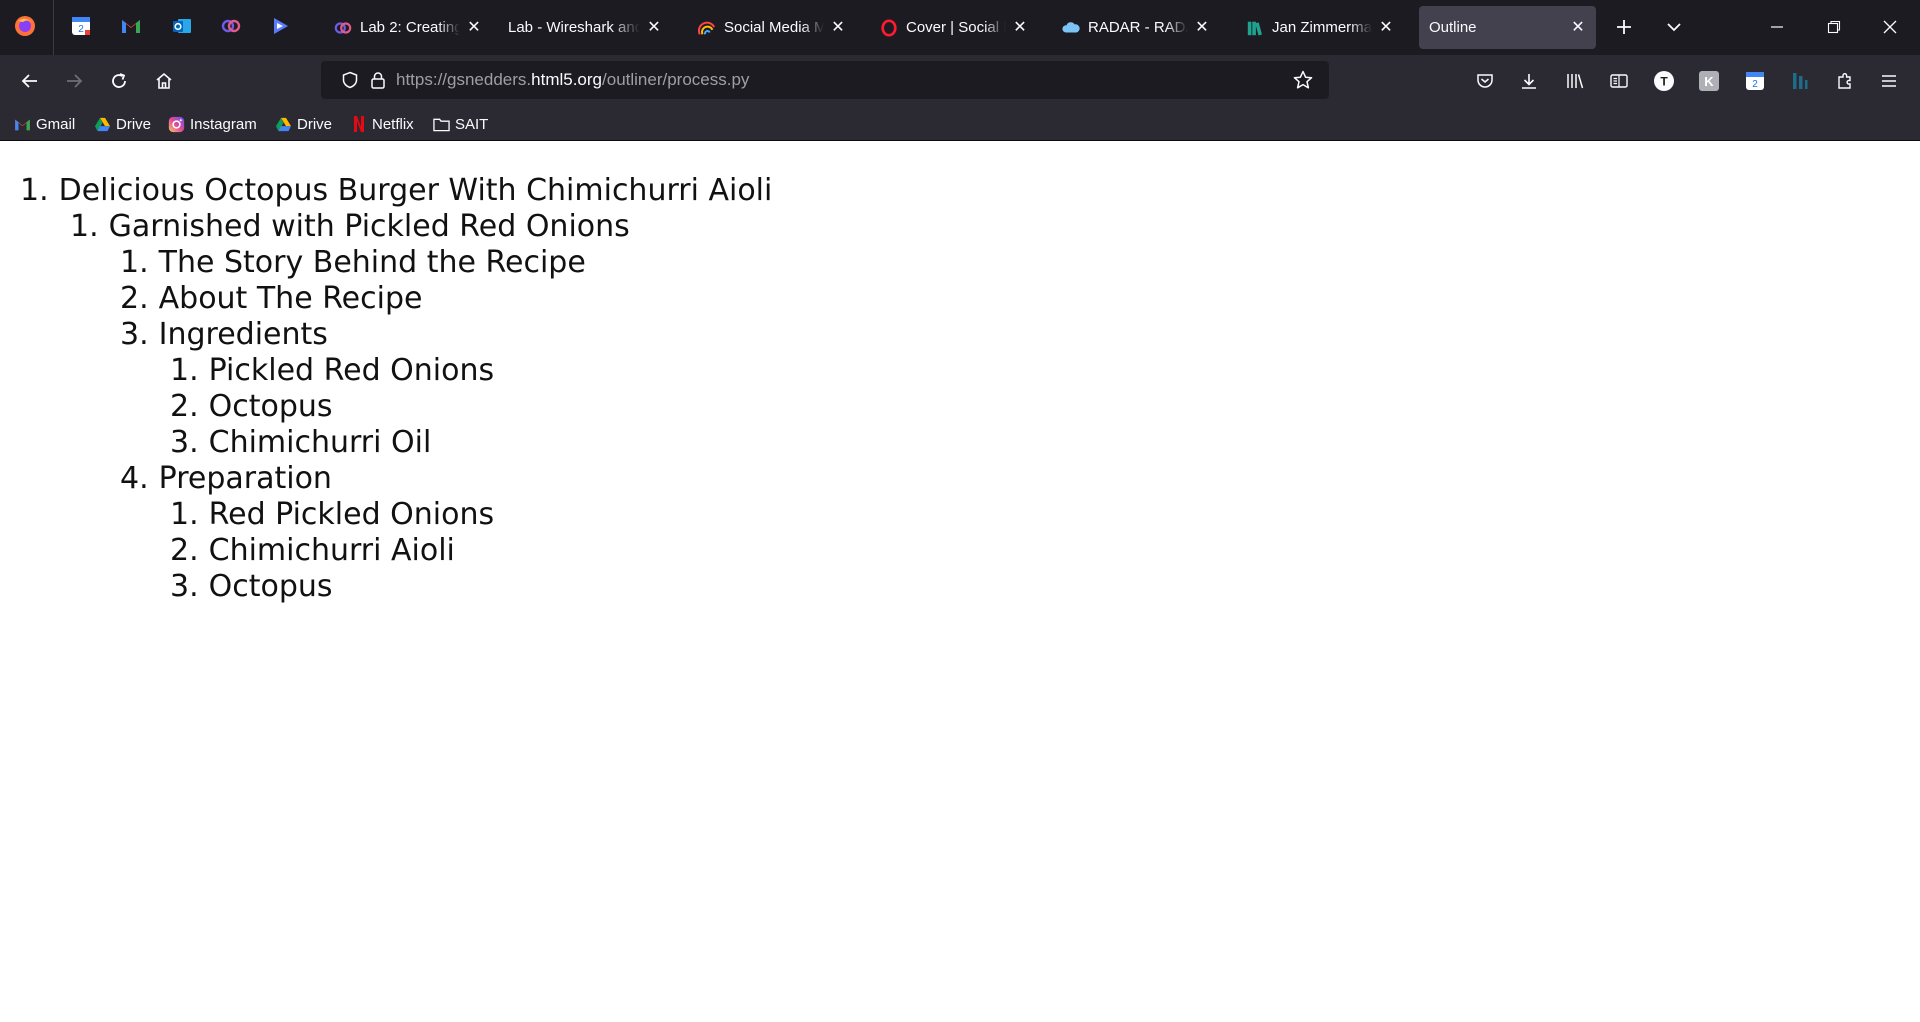 The image size is (1920, 1022). What do you see at coordinates (393, 124) in the screenshot?
I see `bookmark-label: Netflix` at bounding box center [393, 124].